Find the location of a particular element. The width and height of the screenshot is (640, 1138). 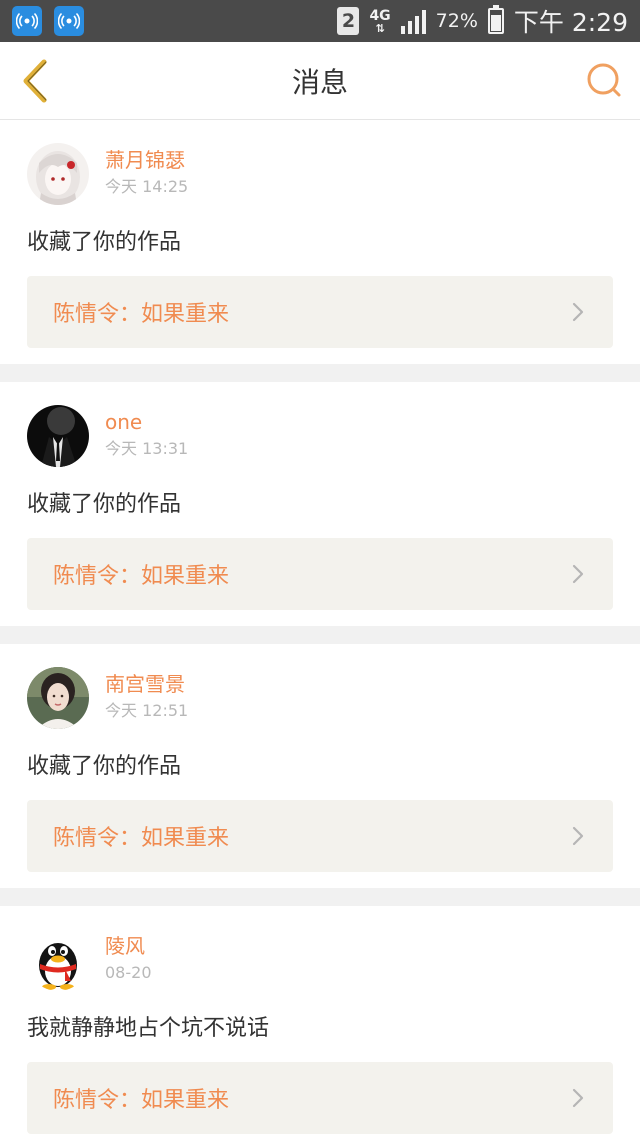

anime-girl-avatar is located at coordinates (58, 174).